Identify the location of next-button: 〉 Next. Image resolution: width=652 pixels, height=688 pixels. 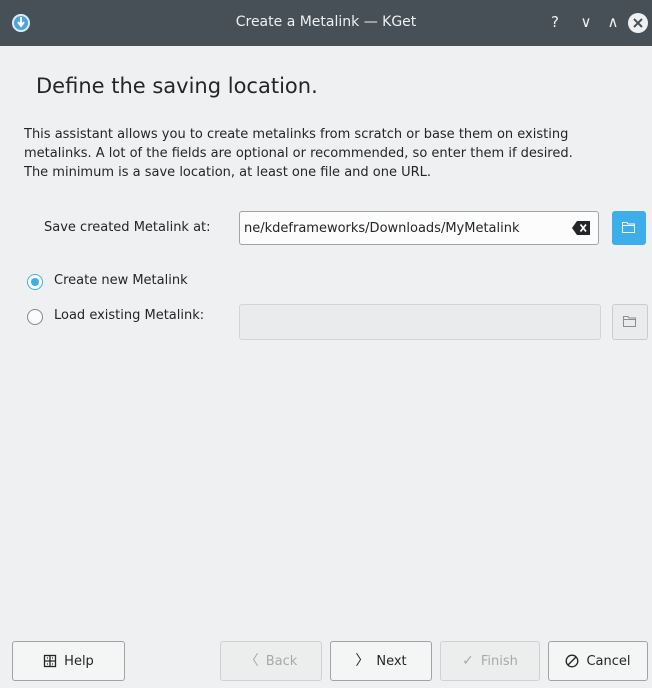
(381, 661).